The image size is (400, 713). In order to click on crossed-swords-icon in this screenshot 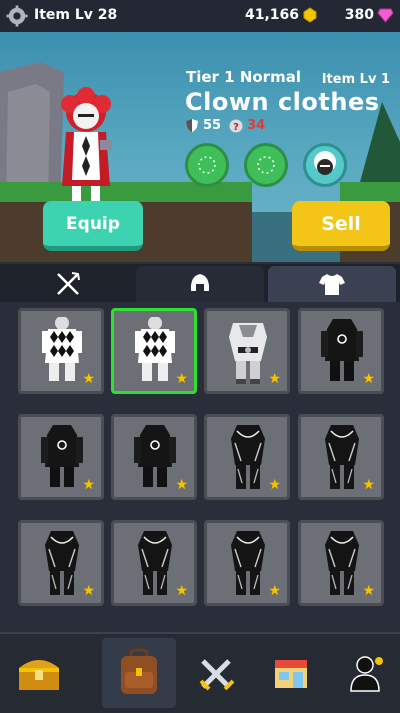, I will do `click(217, 675)`.